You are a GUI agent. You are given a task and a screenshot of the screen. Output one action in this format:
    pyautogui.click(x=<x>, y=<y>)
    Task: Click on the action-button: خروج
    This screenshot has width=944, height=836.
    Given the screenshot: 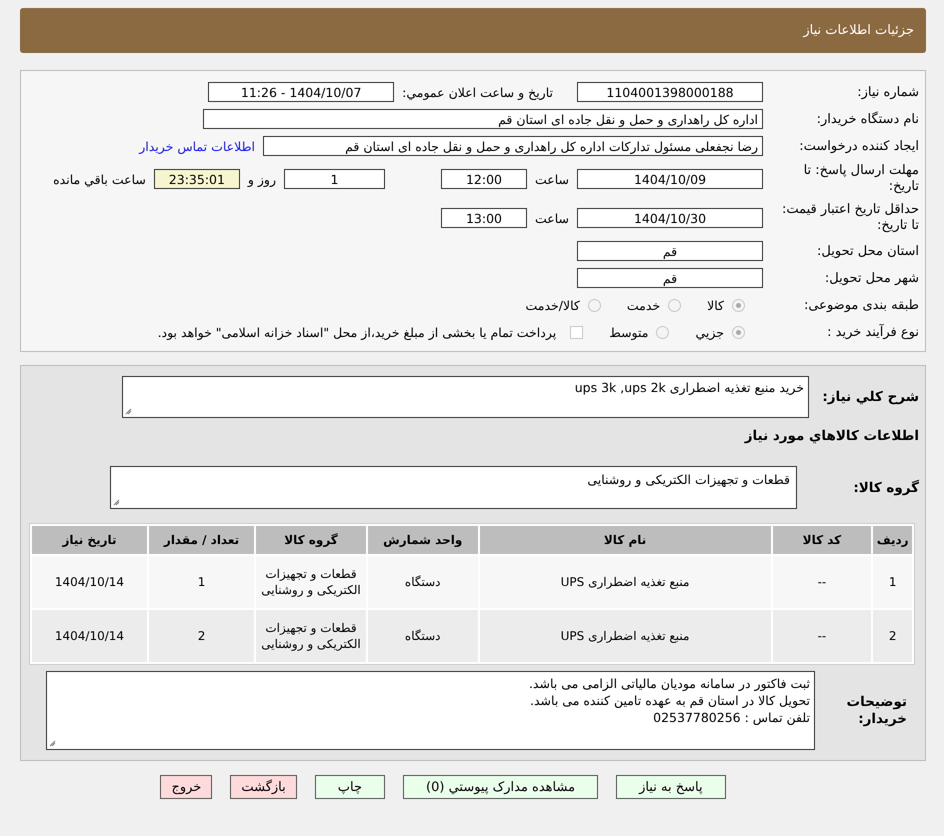 What is the action you would take?
    pyautogui.click(x=186, y=787)
    